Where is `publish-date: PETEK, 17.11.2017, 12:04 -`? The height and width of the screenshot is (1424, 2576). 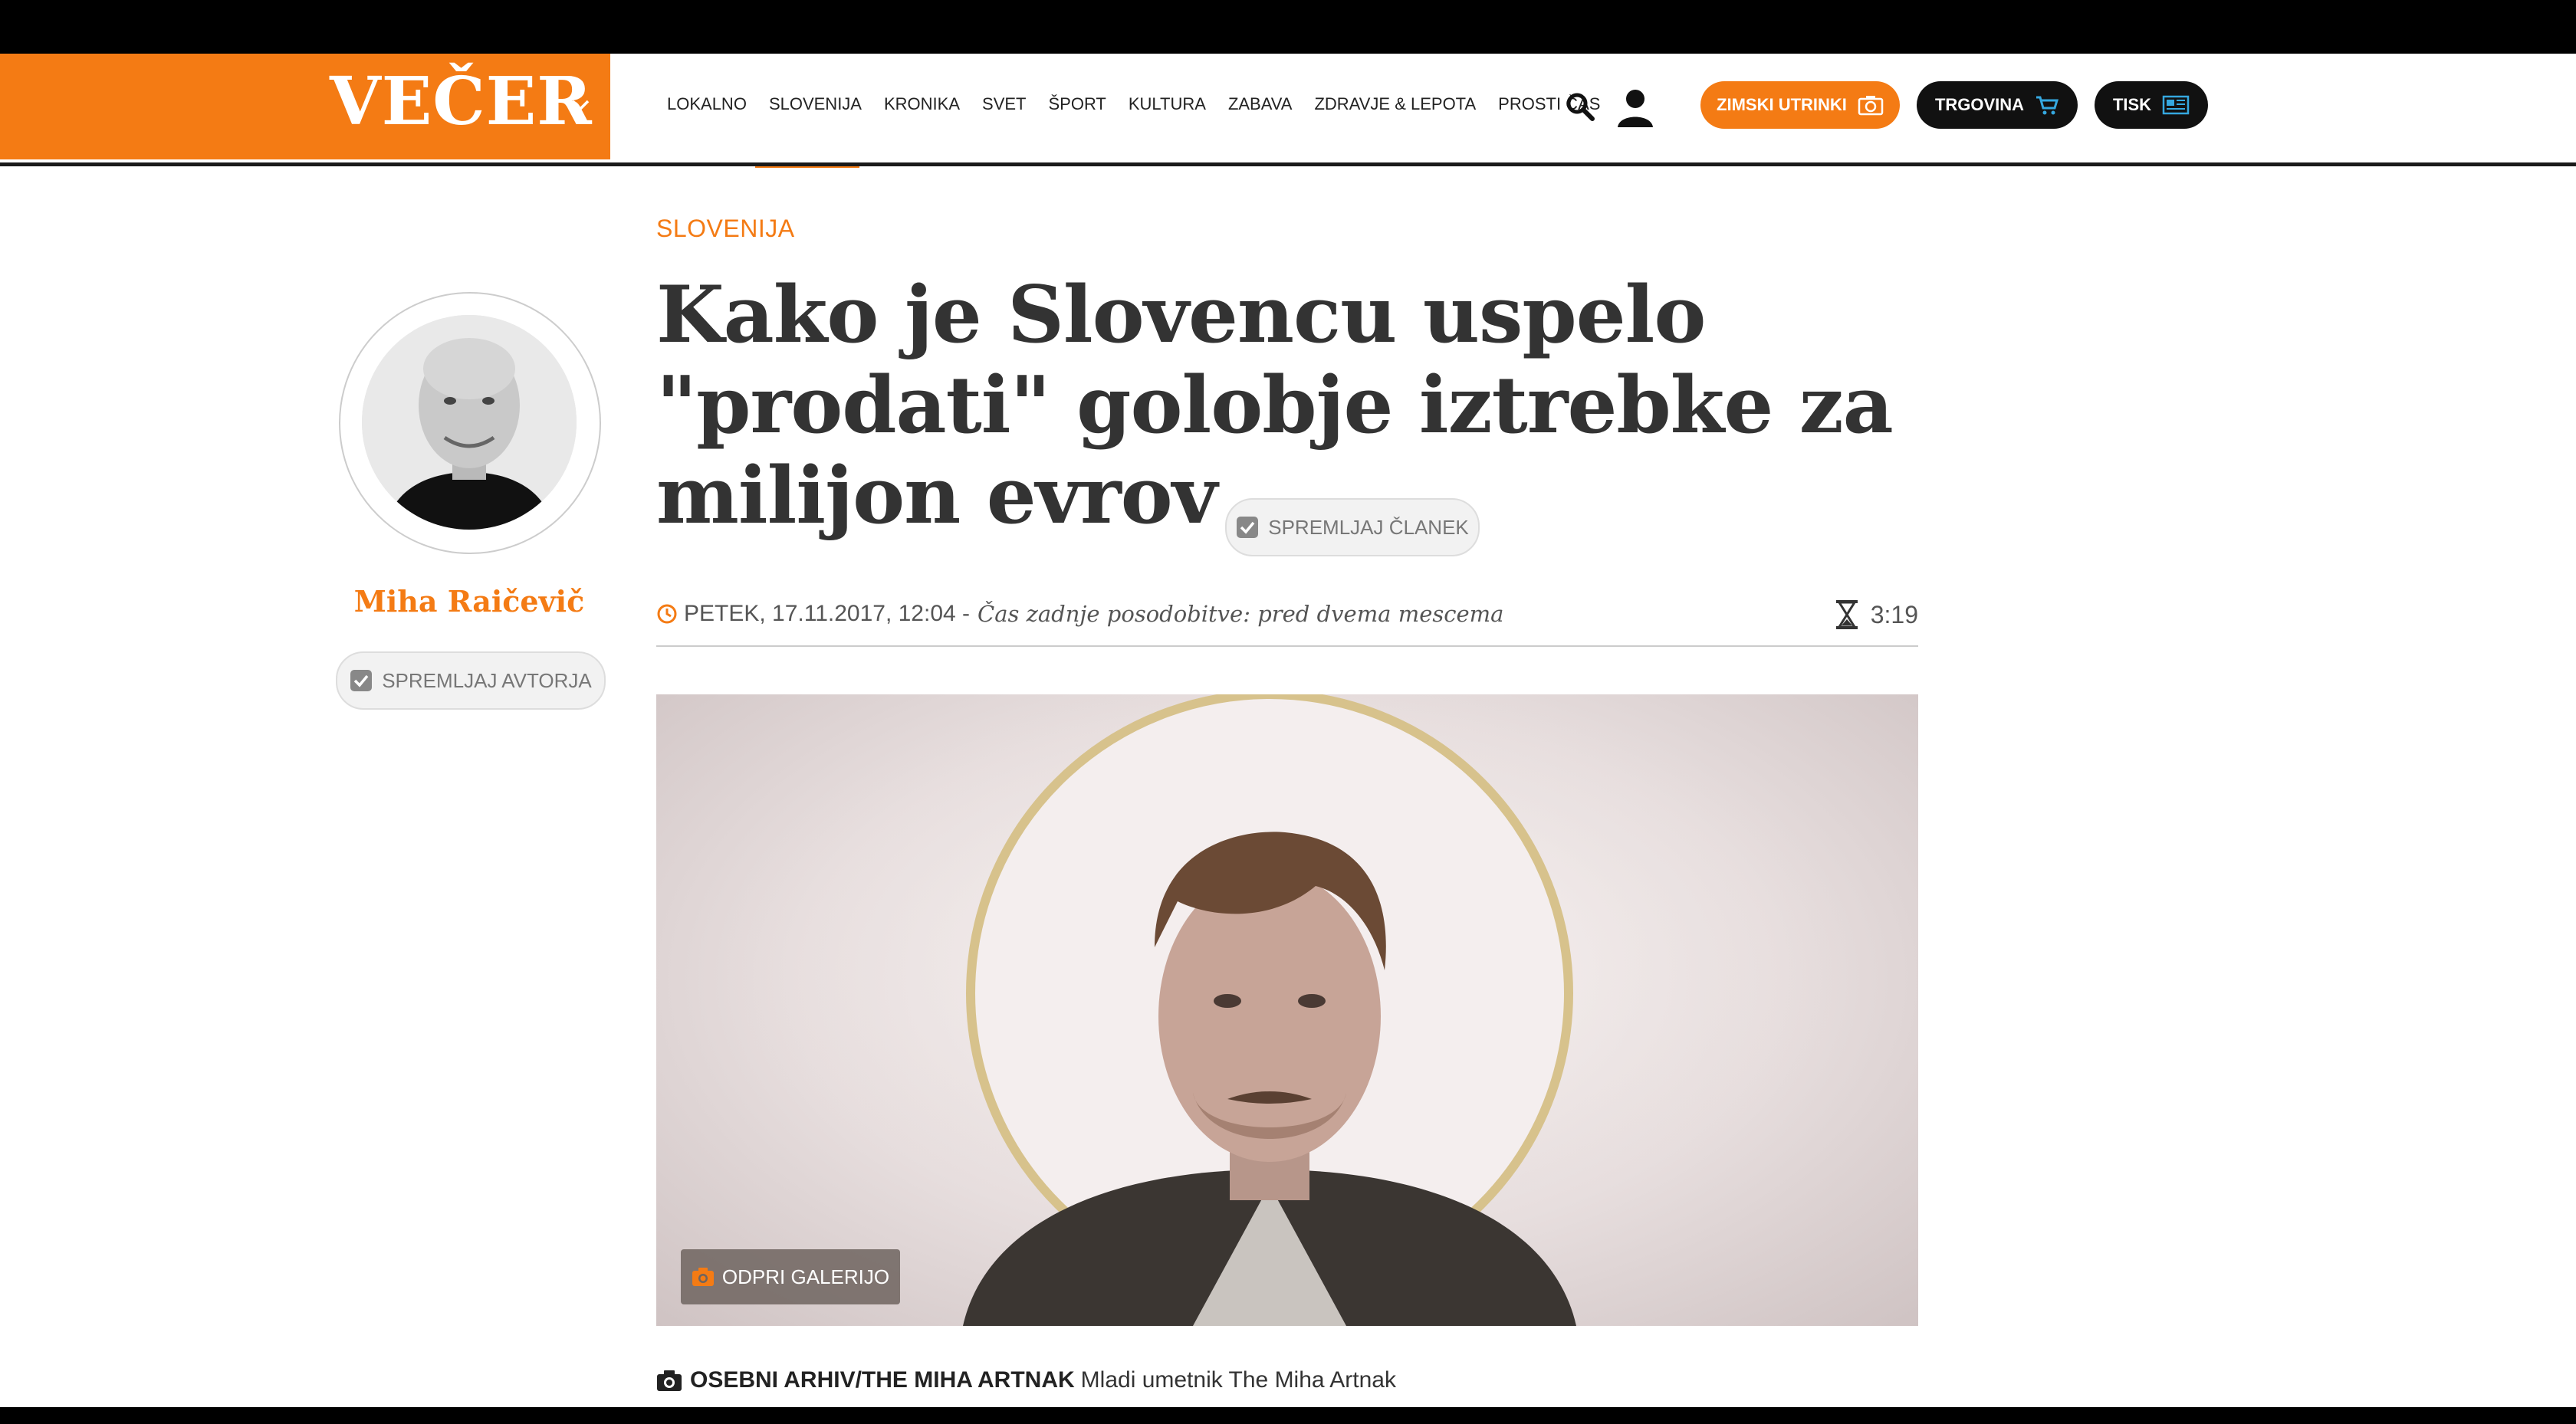 publish-date: PETEK, 17.11.2017, 12:04 - is located at coordinates (827, 613).